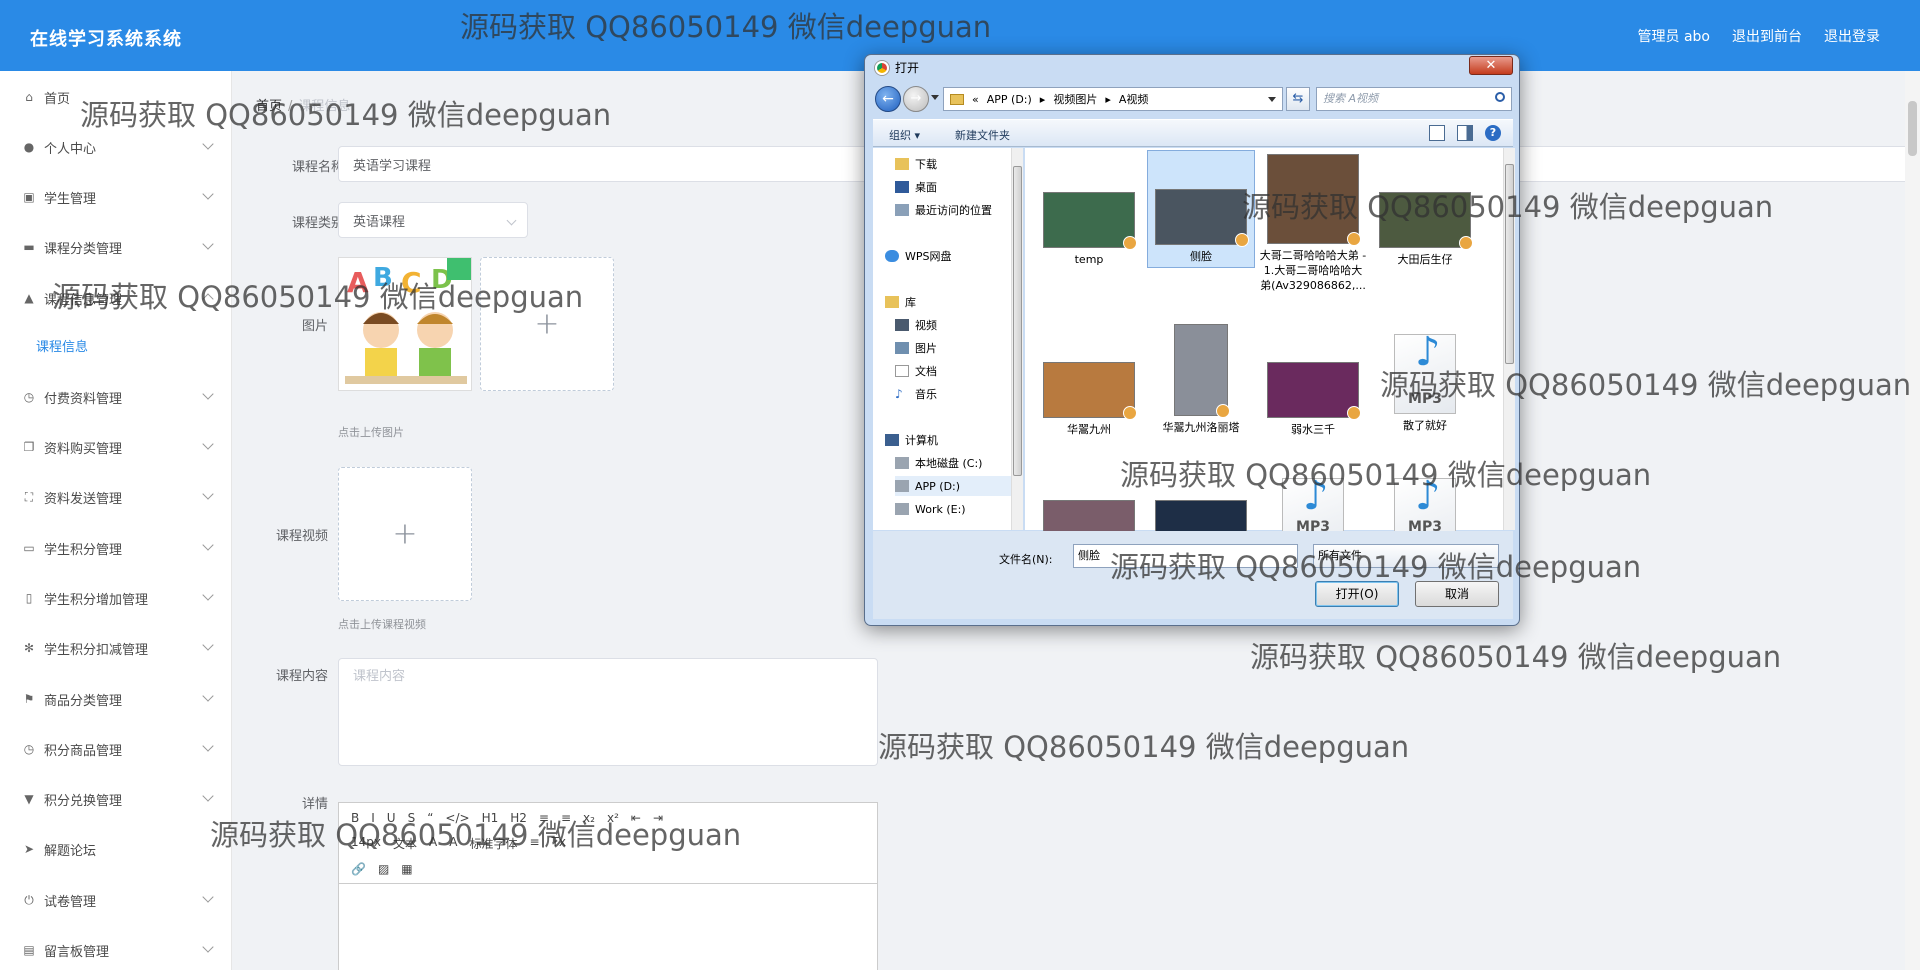  I want to click on navigation-scrollbar-thumb, so click(1017, 321).